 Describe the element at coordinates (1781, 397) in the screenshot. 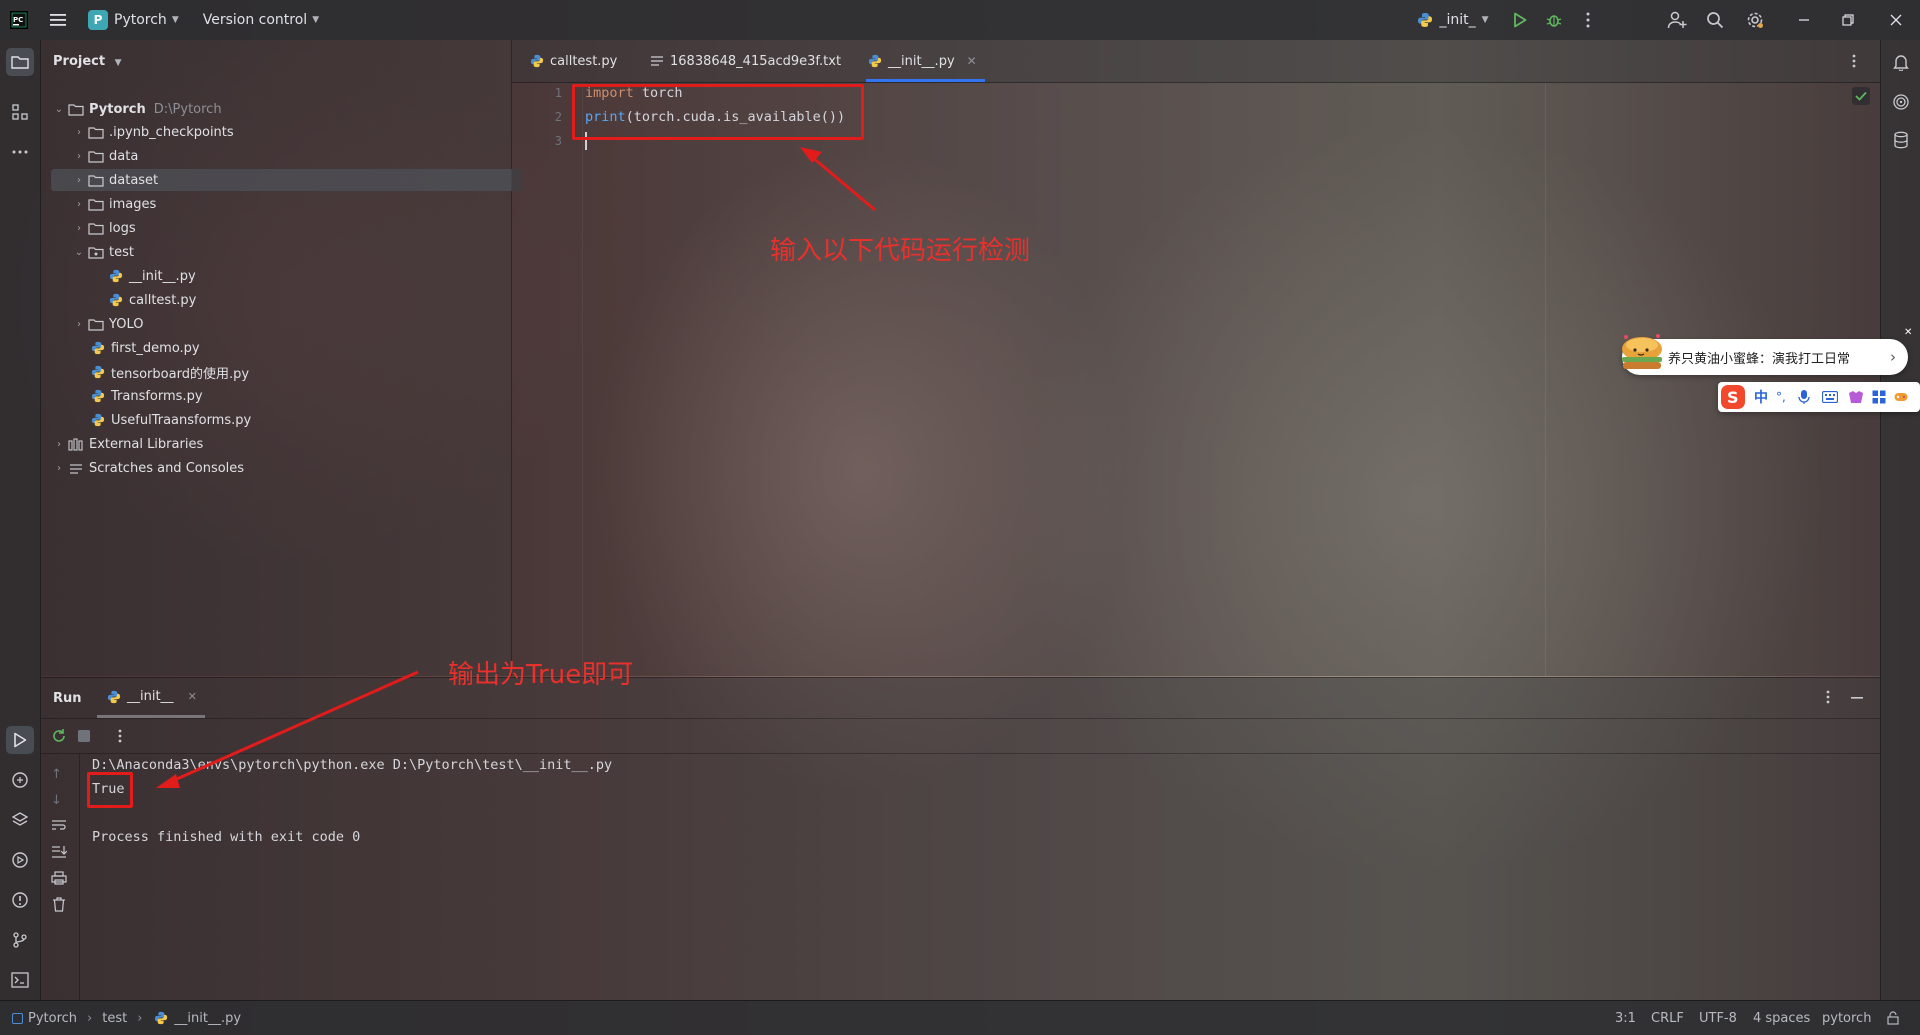

I see `ime-punctuation-toggle: °,` at that location.